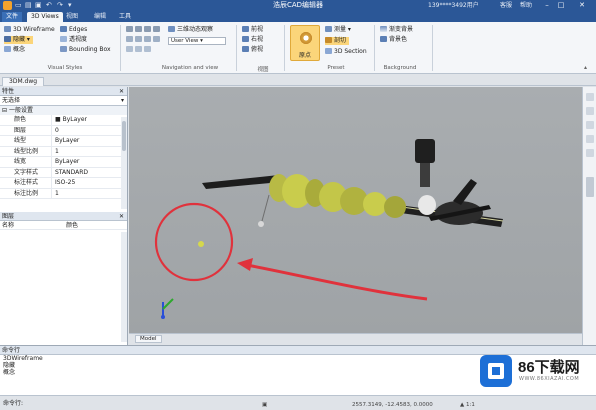 This screenshot has width=596, height=410. What do you see at coordinates (147, 39) in the screenshot?
I see `zoom-out-icon` at bounding box center [147, 39].